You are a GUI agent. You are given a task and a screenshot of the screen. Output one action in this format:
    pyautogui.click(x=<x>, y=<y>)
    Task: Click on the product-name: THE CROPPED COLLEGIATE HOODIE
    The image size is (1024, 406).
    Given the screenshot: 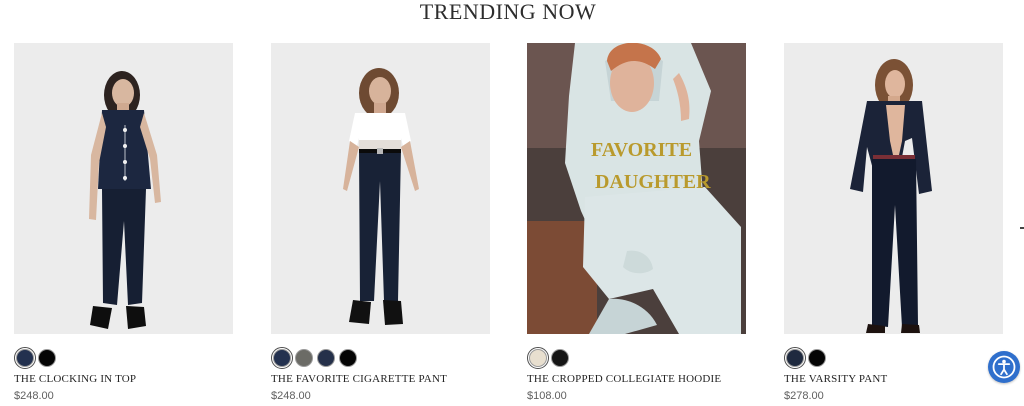 What is the action you would take?
    pyautogui.click(x=624, y=379)
    